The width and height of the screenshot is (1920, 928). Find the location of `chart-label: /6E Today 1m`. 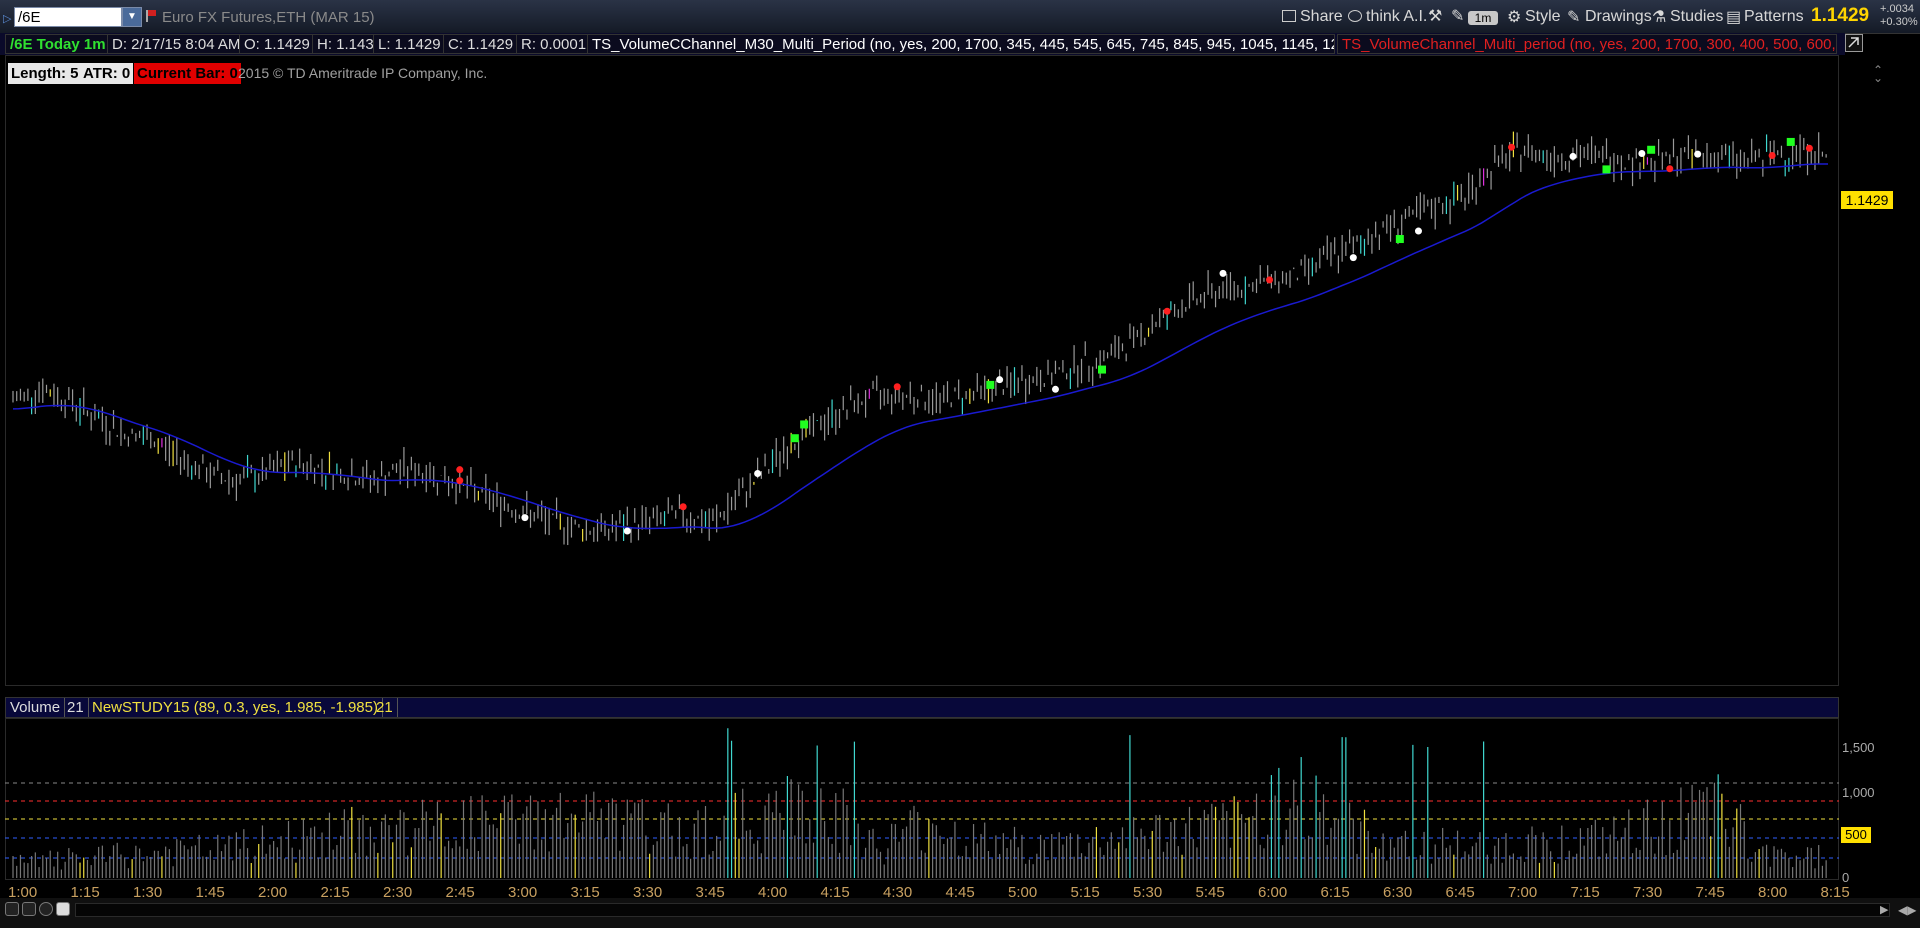

chart-label: /6E Today 1m is located at coordinates (58, 44).